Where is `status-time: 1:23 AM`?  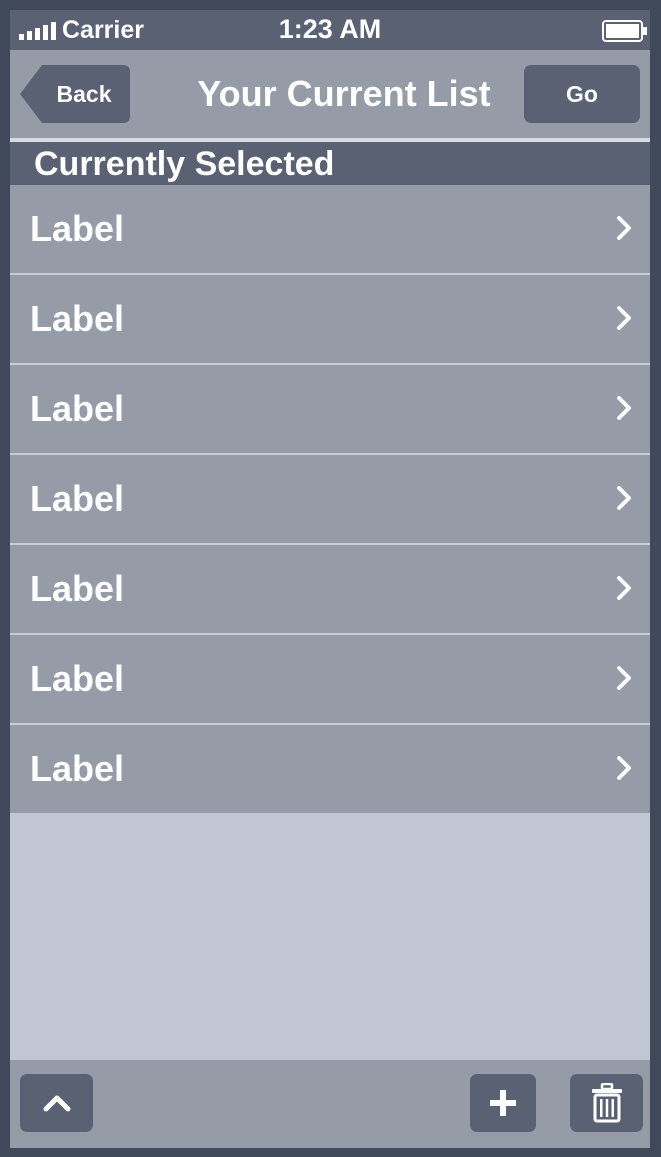
status-time: 1:23 AM is located at coordinates (330, 29).